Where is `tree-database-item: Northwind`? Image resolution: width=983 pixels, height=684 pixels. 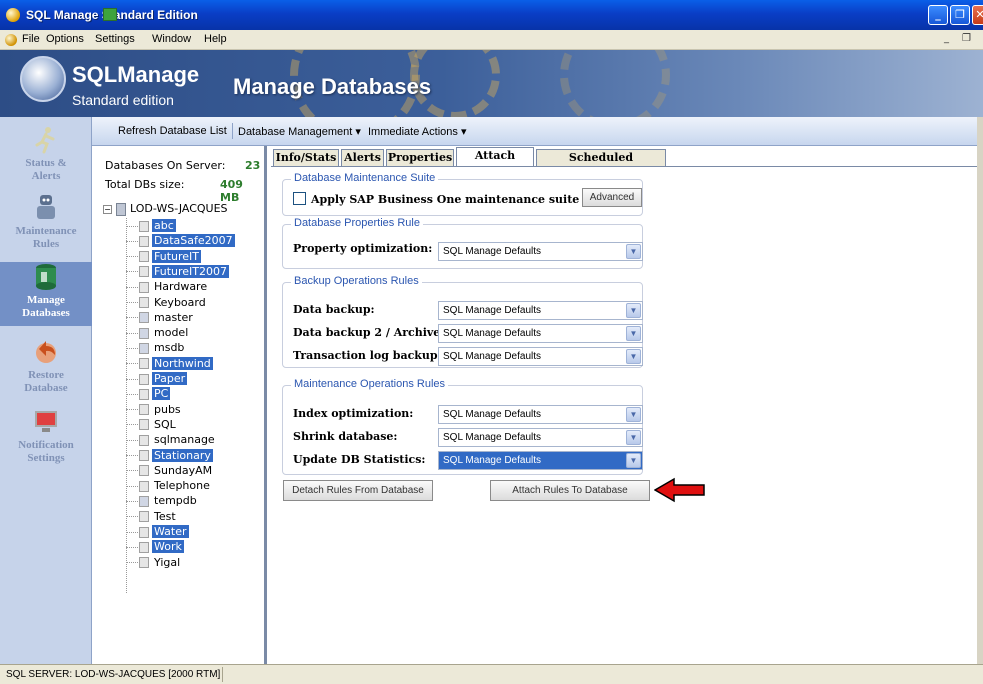 tree-database-item: Northwind is located at coordinates (169, 363).